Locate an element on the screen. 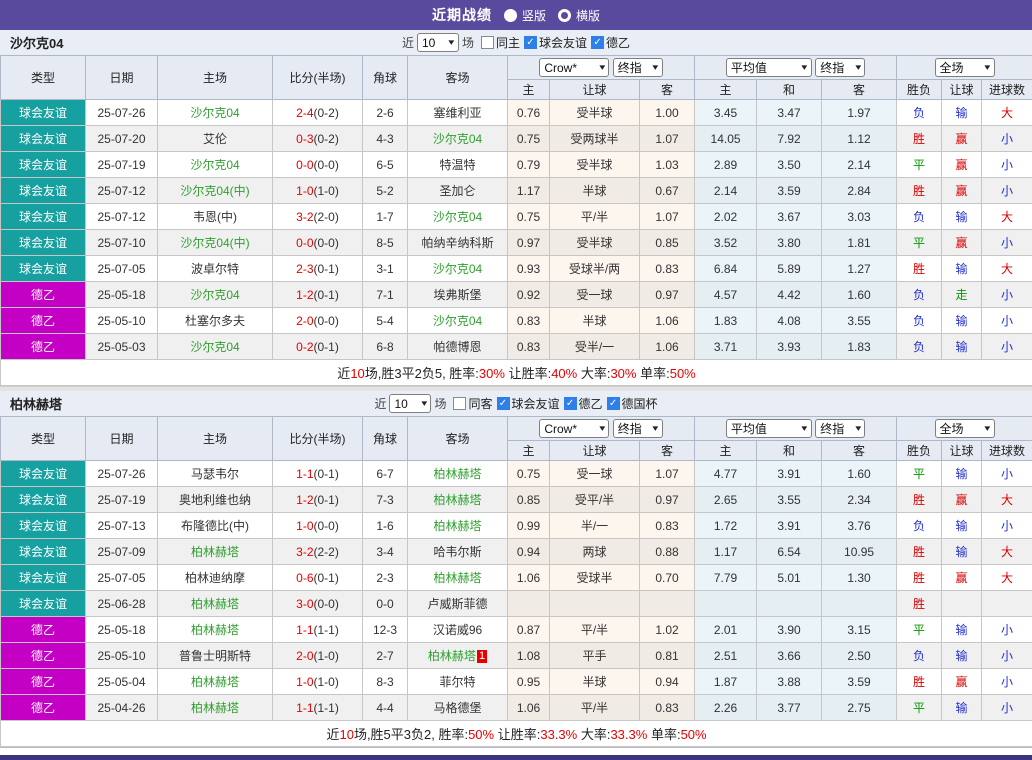  page-title: 近期战绩 is located at coordinates (462, 15).